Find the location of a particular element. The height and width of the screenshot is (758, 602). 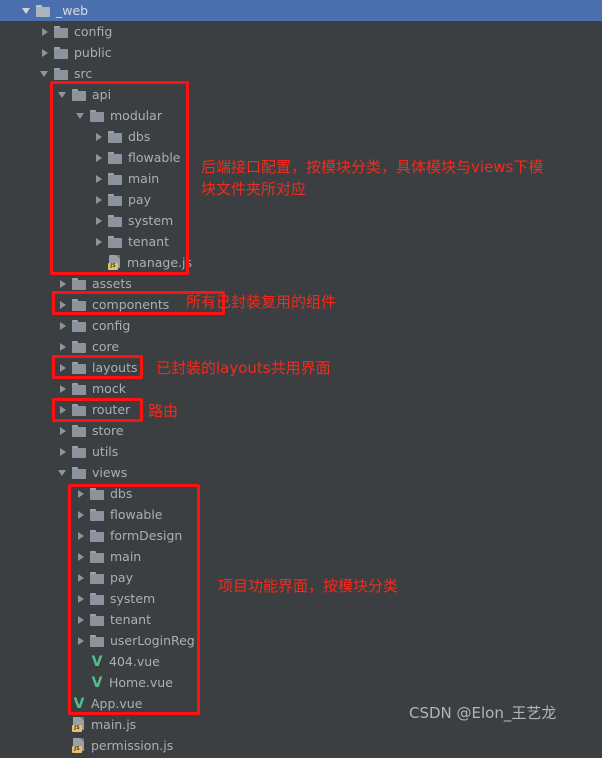

tree-row: formDesign is located at coordinates (301, 535).